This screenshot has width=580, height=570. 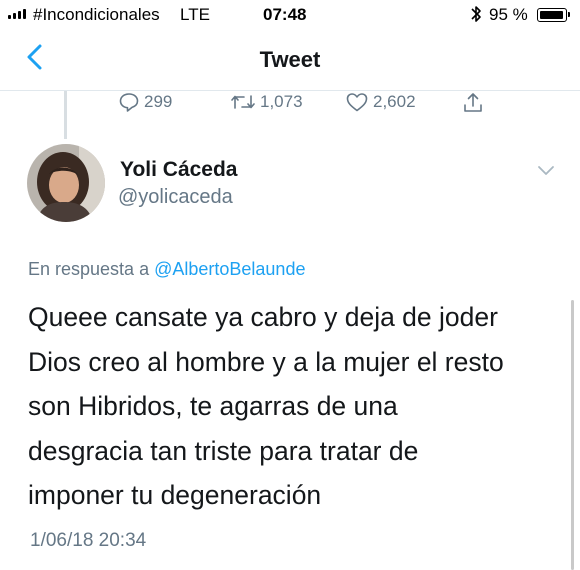 I want to click on navigation-bar: Tweet, so click(x=290, y=60).